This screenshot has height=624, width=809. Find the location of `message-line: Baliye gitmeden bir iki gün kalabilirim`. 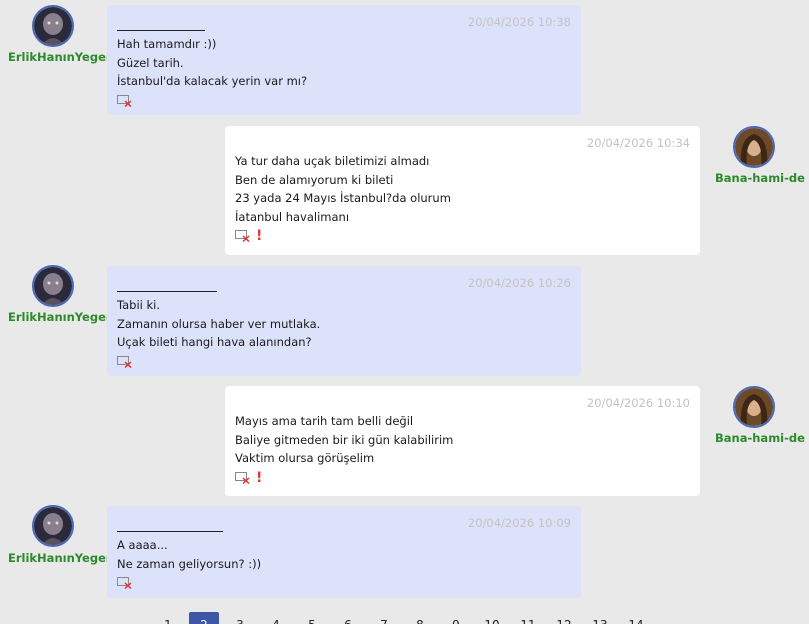

message-line: Baliye gitmeden bir iki gün kalabilirim is located at coordinates (344, 439).